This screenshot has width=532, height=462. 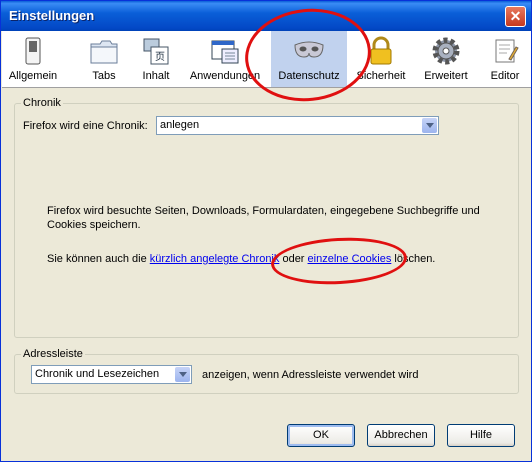 I want to click on history-mode-value: anlegen, so click(x=180, y=125).